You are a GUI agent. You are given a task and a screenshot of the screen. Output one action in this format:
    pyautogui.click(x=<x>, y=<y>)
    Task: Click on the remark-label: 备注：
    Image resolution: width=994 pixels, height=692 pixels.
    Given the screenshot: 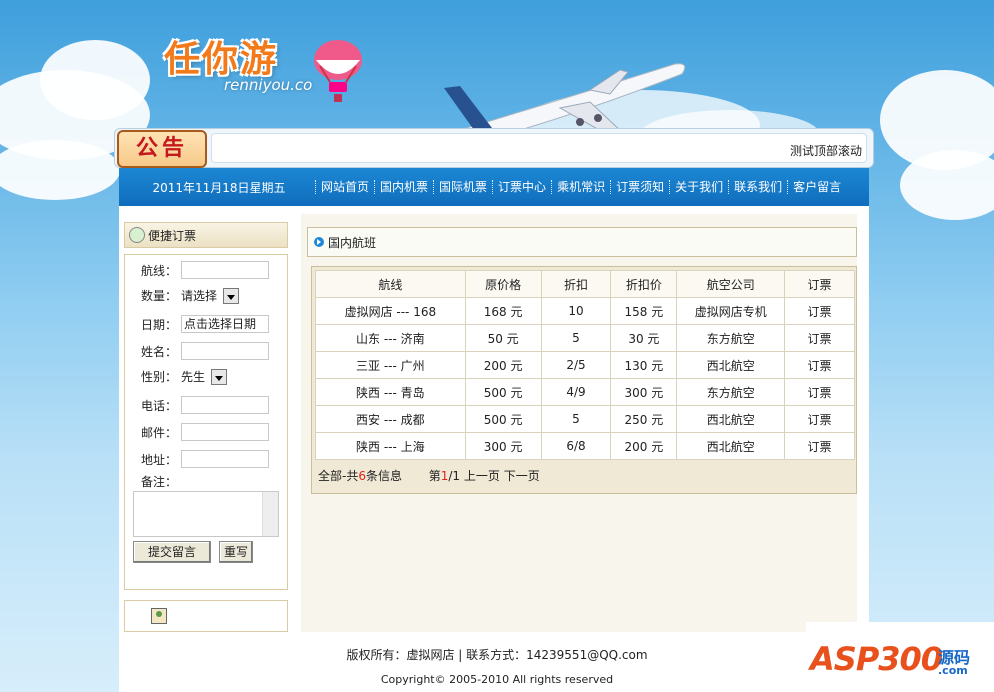 What is the action you would take?
    pyautogui.click(x=159, y=482)
    